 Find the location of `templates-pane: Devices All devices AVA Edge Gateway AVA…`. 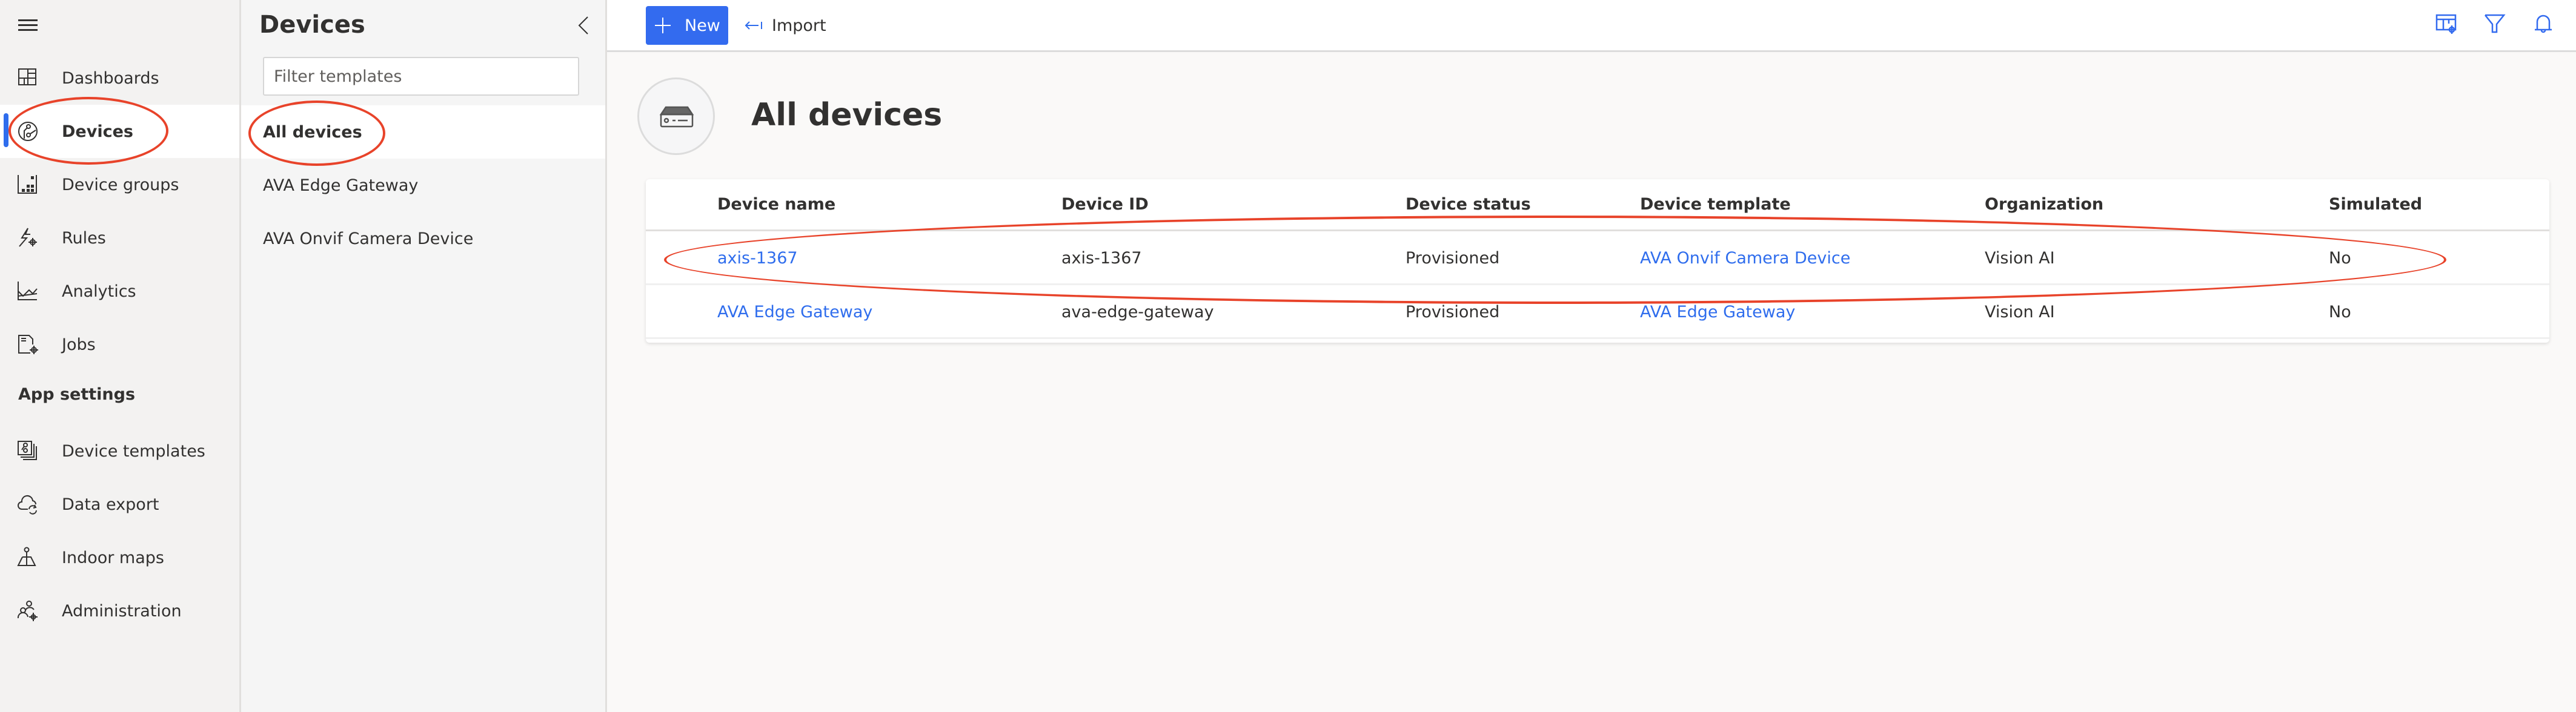

templates-pane: Devices All devices AVA Edge Gateway AVA… is located at coordinates (424, 356).